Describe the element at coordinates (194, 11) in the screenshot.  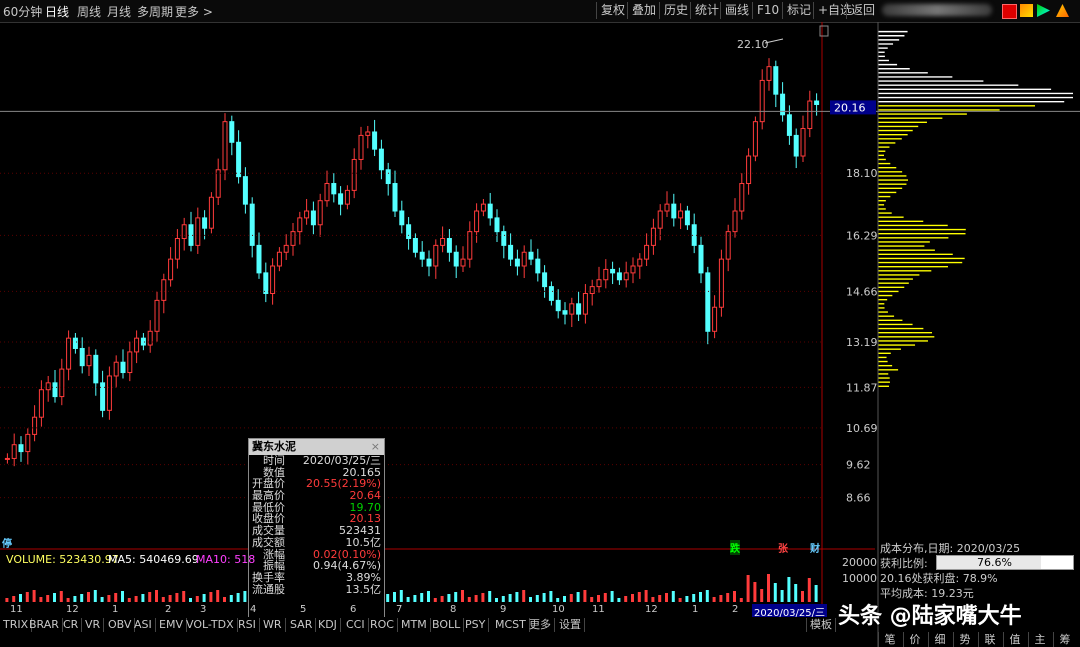
I see `tab-more: 更多 >` at that location.